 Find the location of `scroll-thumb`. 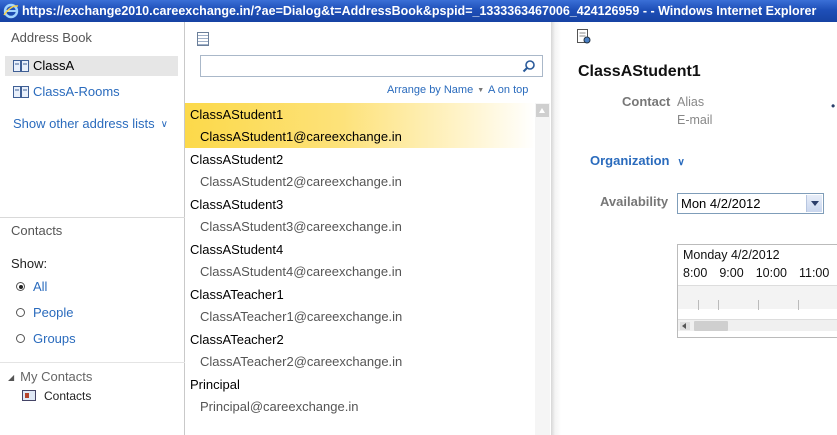

scroll-thumb is located at coordinates (711, 326).